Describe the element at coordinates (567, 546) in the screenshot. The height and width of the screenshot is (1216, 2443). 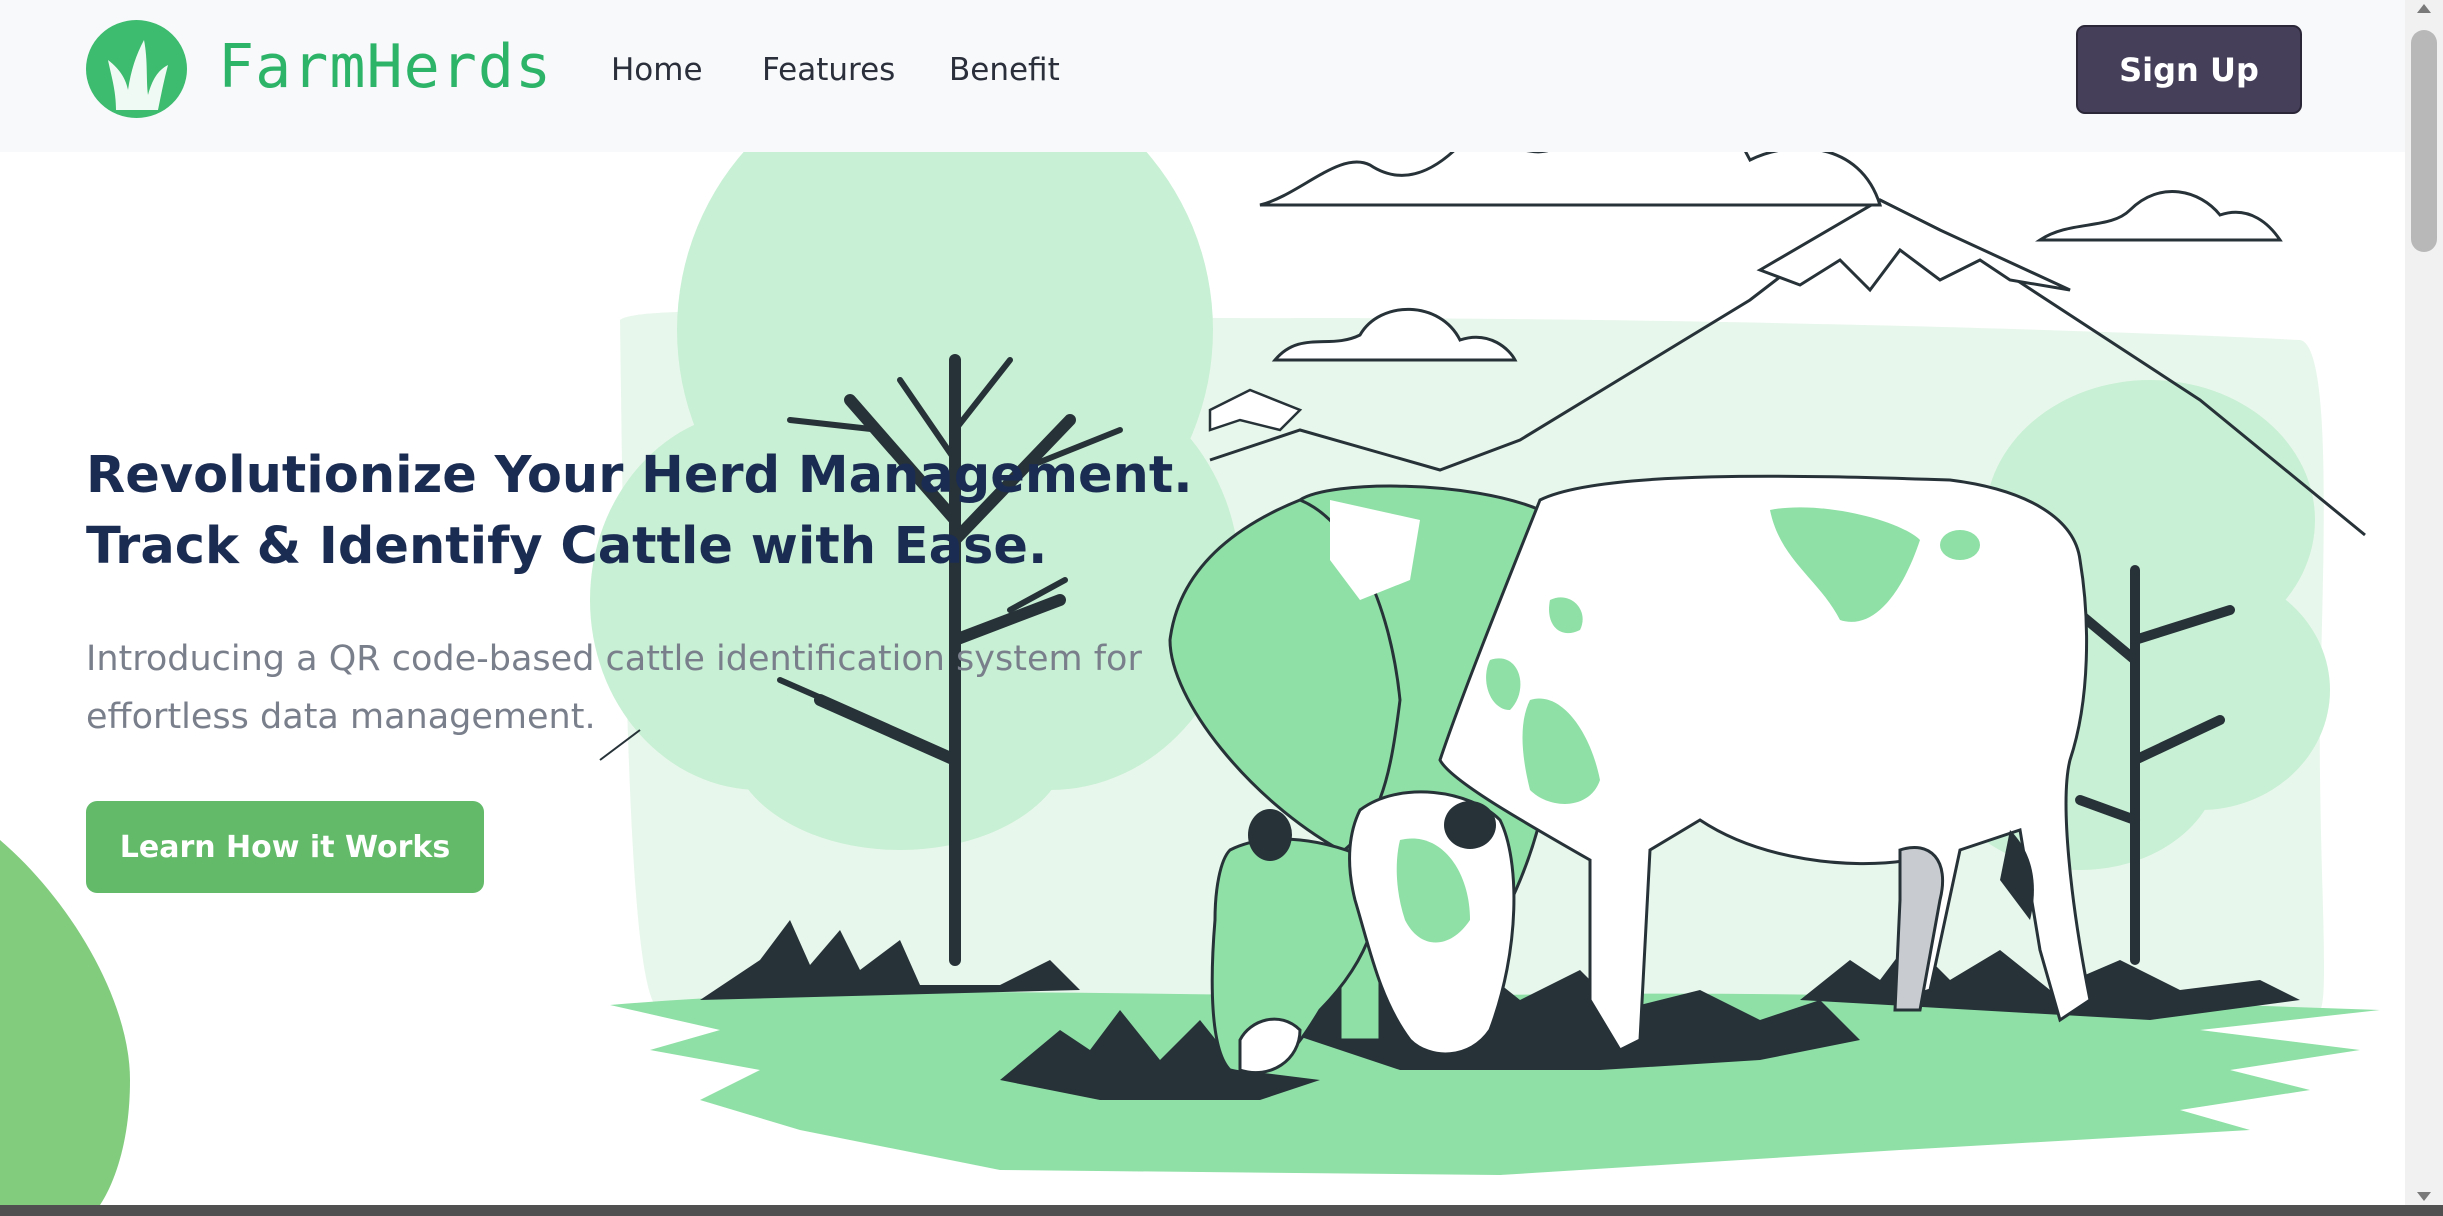
I see `hero-title-line-2: Track & Identify Cattle with Ease.` at that location.